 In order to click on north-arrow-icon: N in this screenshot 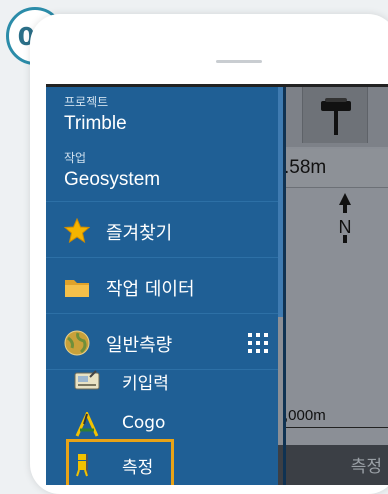, I will do `click(345, 218)`.